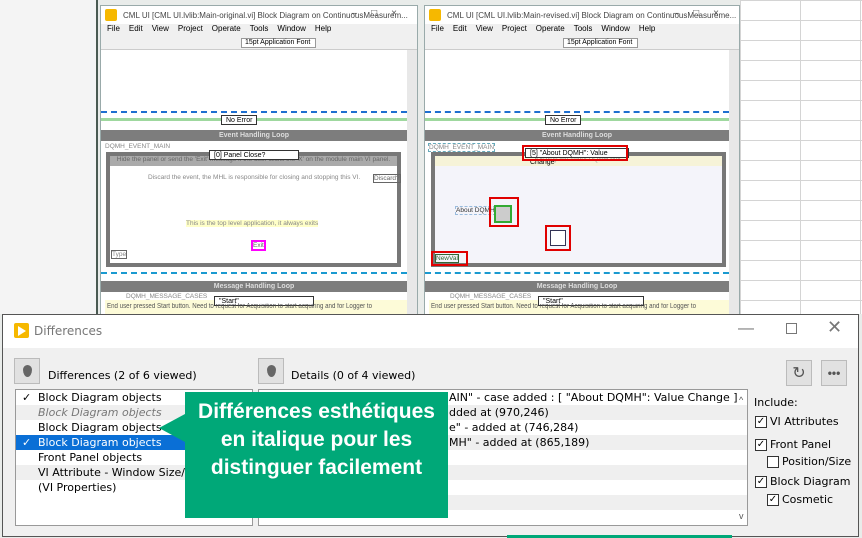 This screenshot has height=538, width=862. I want to click on scroll-down-icon: v, so click(741, 516).